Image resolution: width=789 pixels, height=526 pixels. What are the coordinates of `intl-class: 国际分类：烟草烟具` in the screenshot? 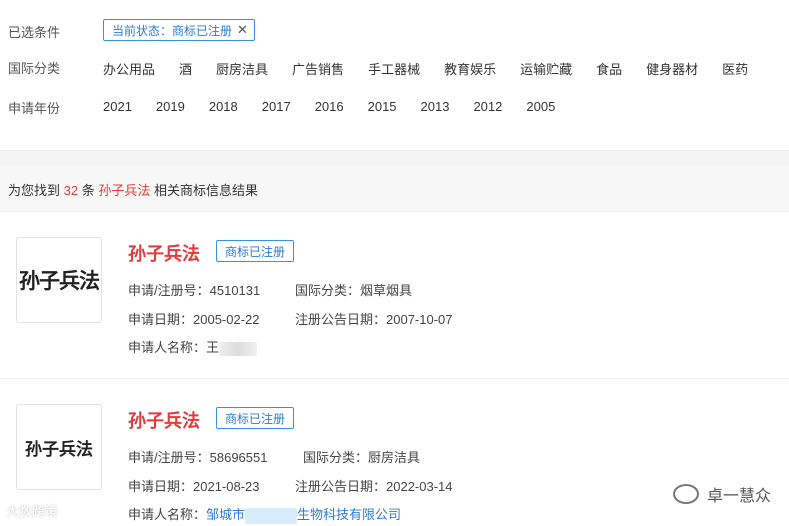 It's located at (353, 289).